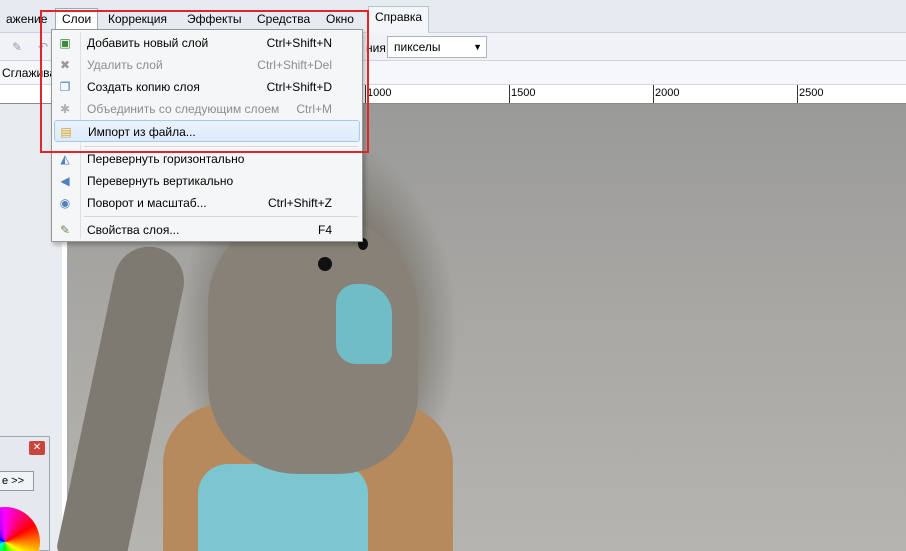 This screenshot has height=551, width=906. I want to click on flip-vertical-icon: ◀, so click(65, 181).